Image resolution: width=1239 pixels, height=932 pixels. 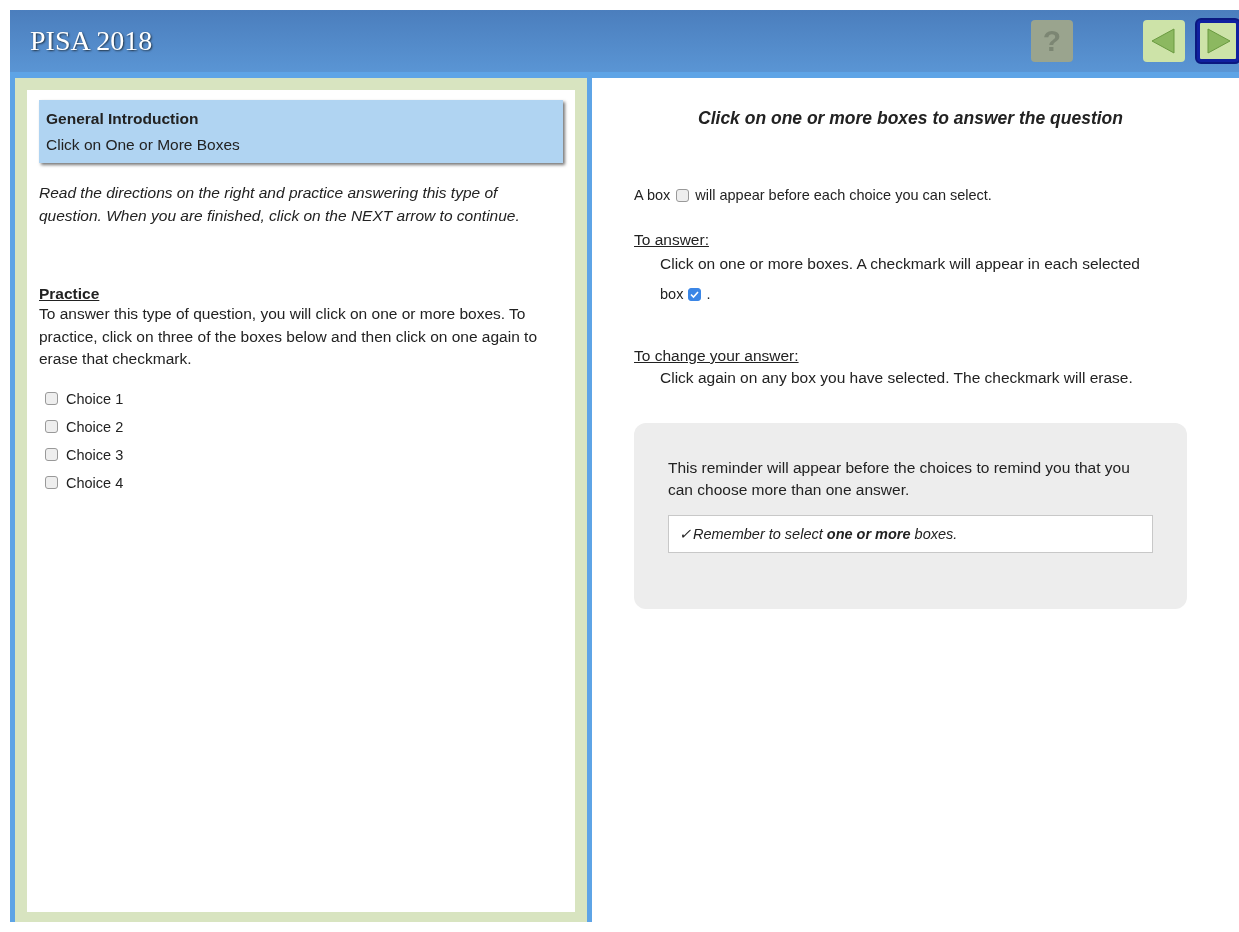 What do you see at coordinates (708, 294) in the screenshot?
I see `instruction-text: .` at bounding box center [708, 294].